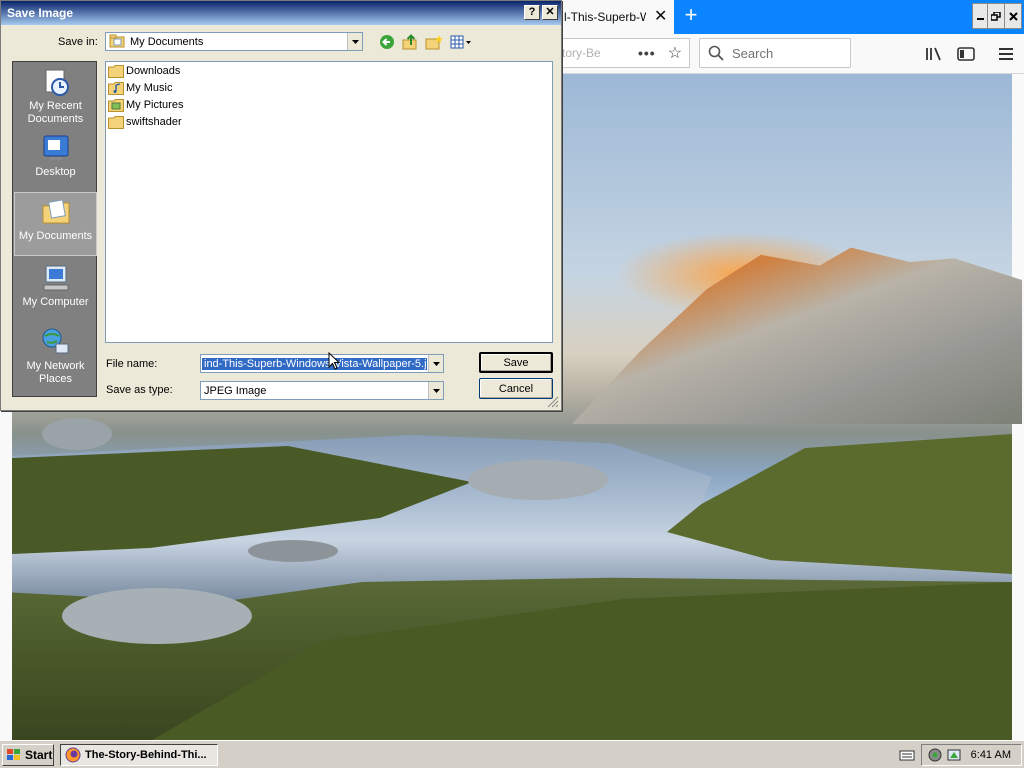 This screenshot has height=768, width=1024. I want to click on restore-button, so click(996, 16).